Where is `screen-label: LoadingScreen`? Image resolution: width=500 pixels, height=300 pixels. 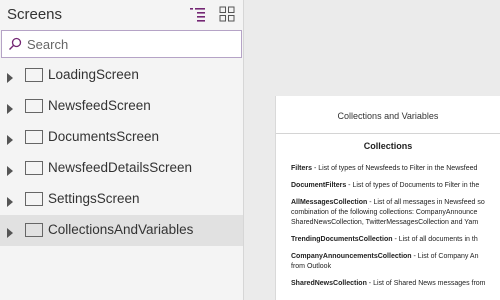 screen-label: LoadingScreen is located at coordinates (93, 74).